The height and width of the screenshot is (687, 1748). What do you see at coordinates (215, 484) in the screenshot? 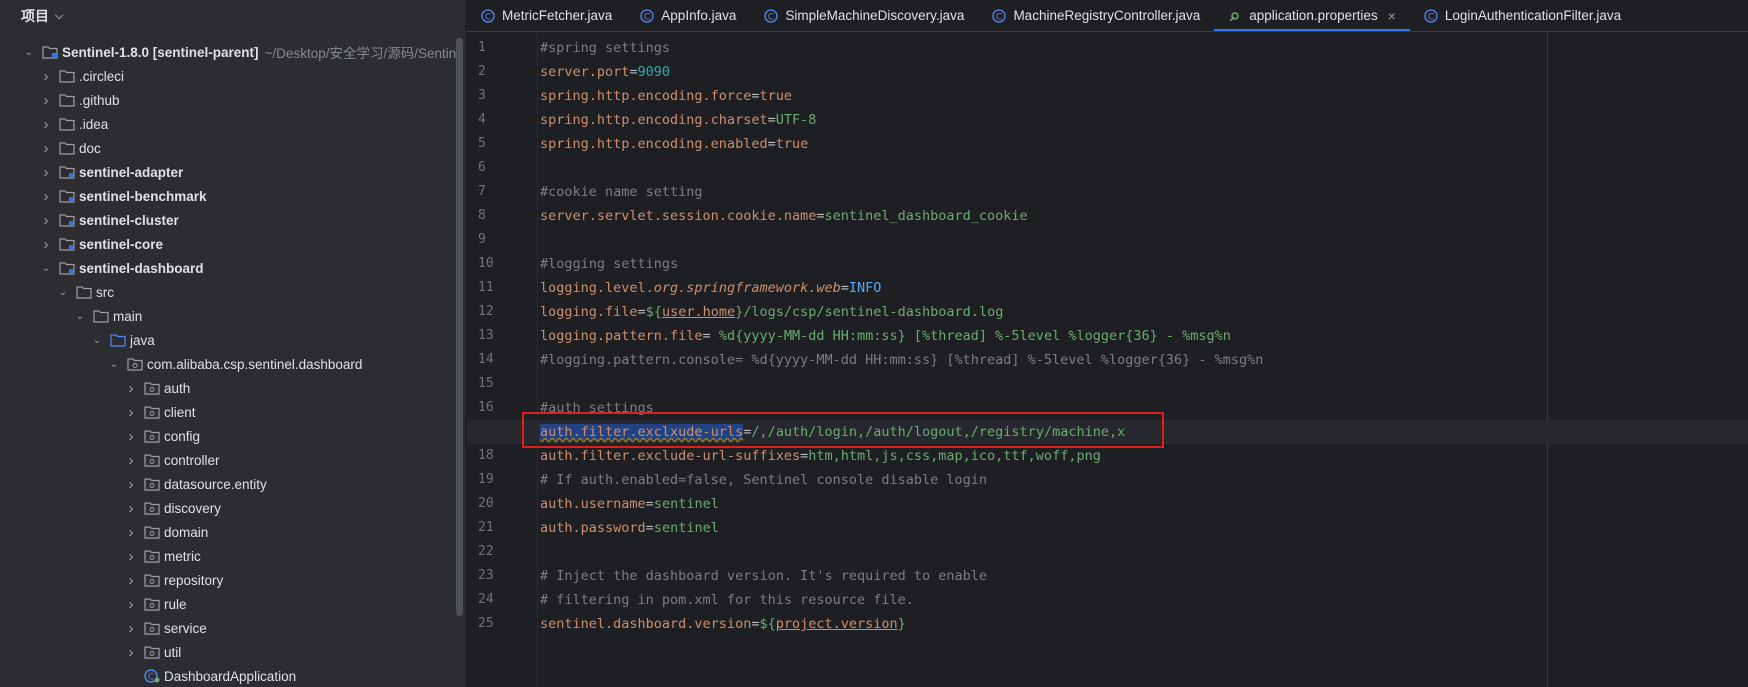
I see `tree-item-label: datasource.entity` at bounding box center [215, 484].